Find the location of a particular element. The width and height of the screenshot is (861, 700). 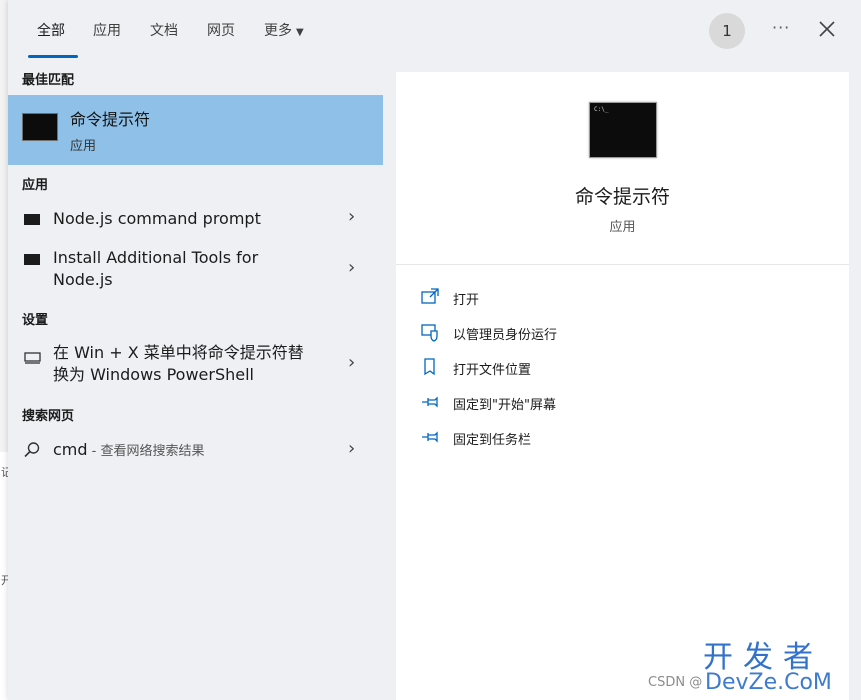

tab-web: 网页 is located at coordinates (221, 31).